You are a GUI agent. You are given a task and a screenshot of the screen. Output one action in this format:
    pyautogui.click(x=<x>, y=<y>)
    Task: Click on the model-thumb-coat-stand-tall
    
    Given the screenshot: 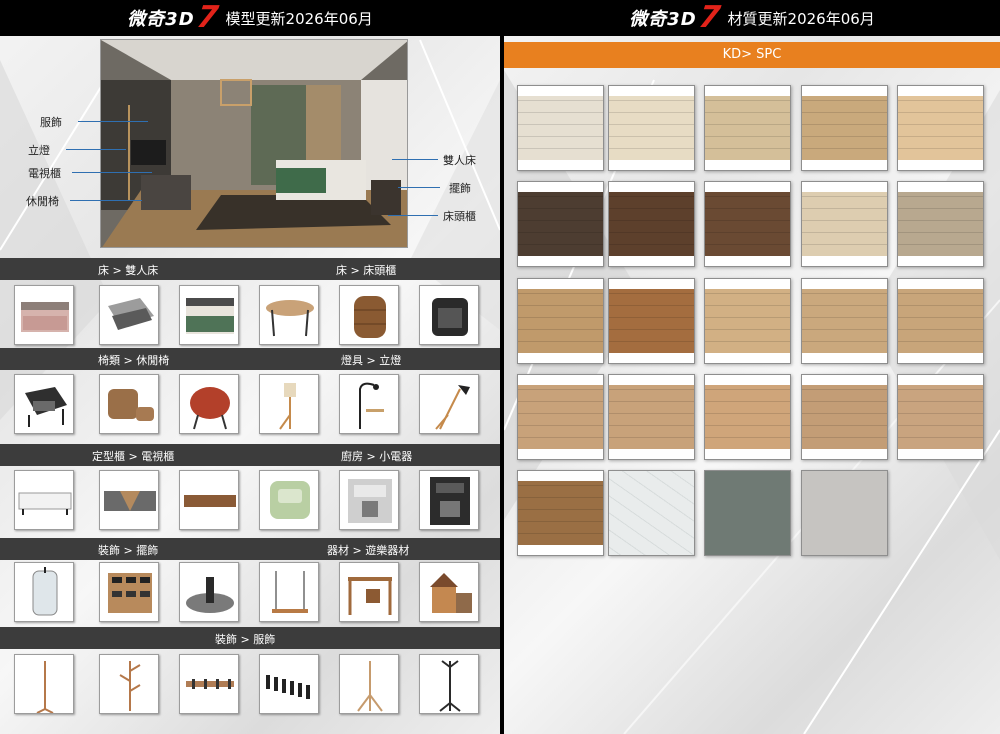 What is the action you would take?
    pyautogui.click(x=44, y=684)
    